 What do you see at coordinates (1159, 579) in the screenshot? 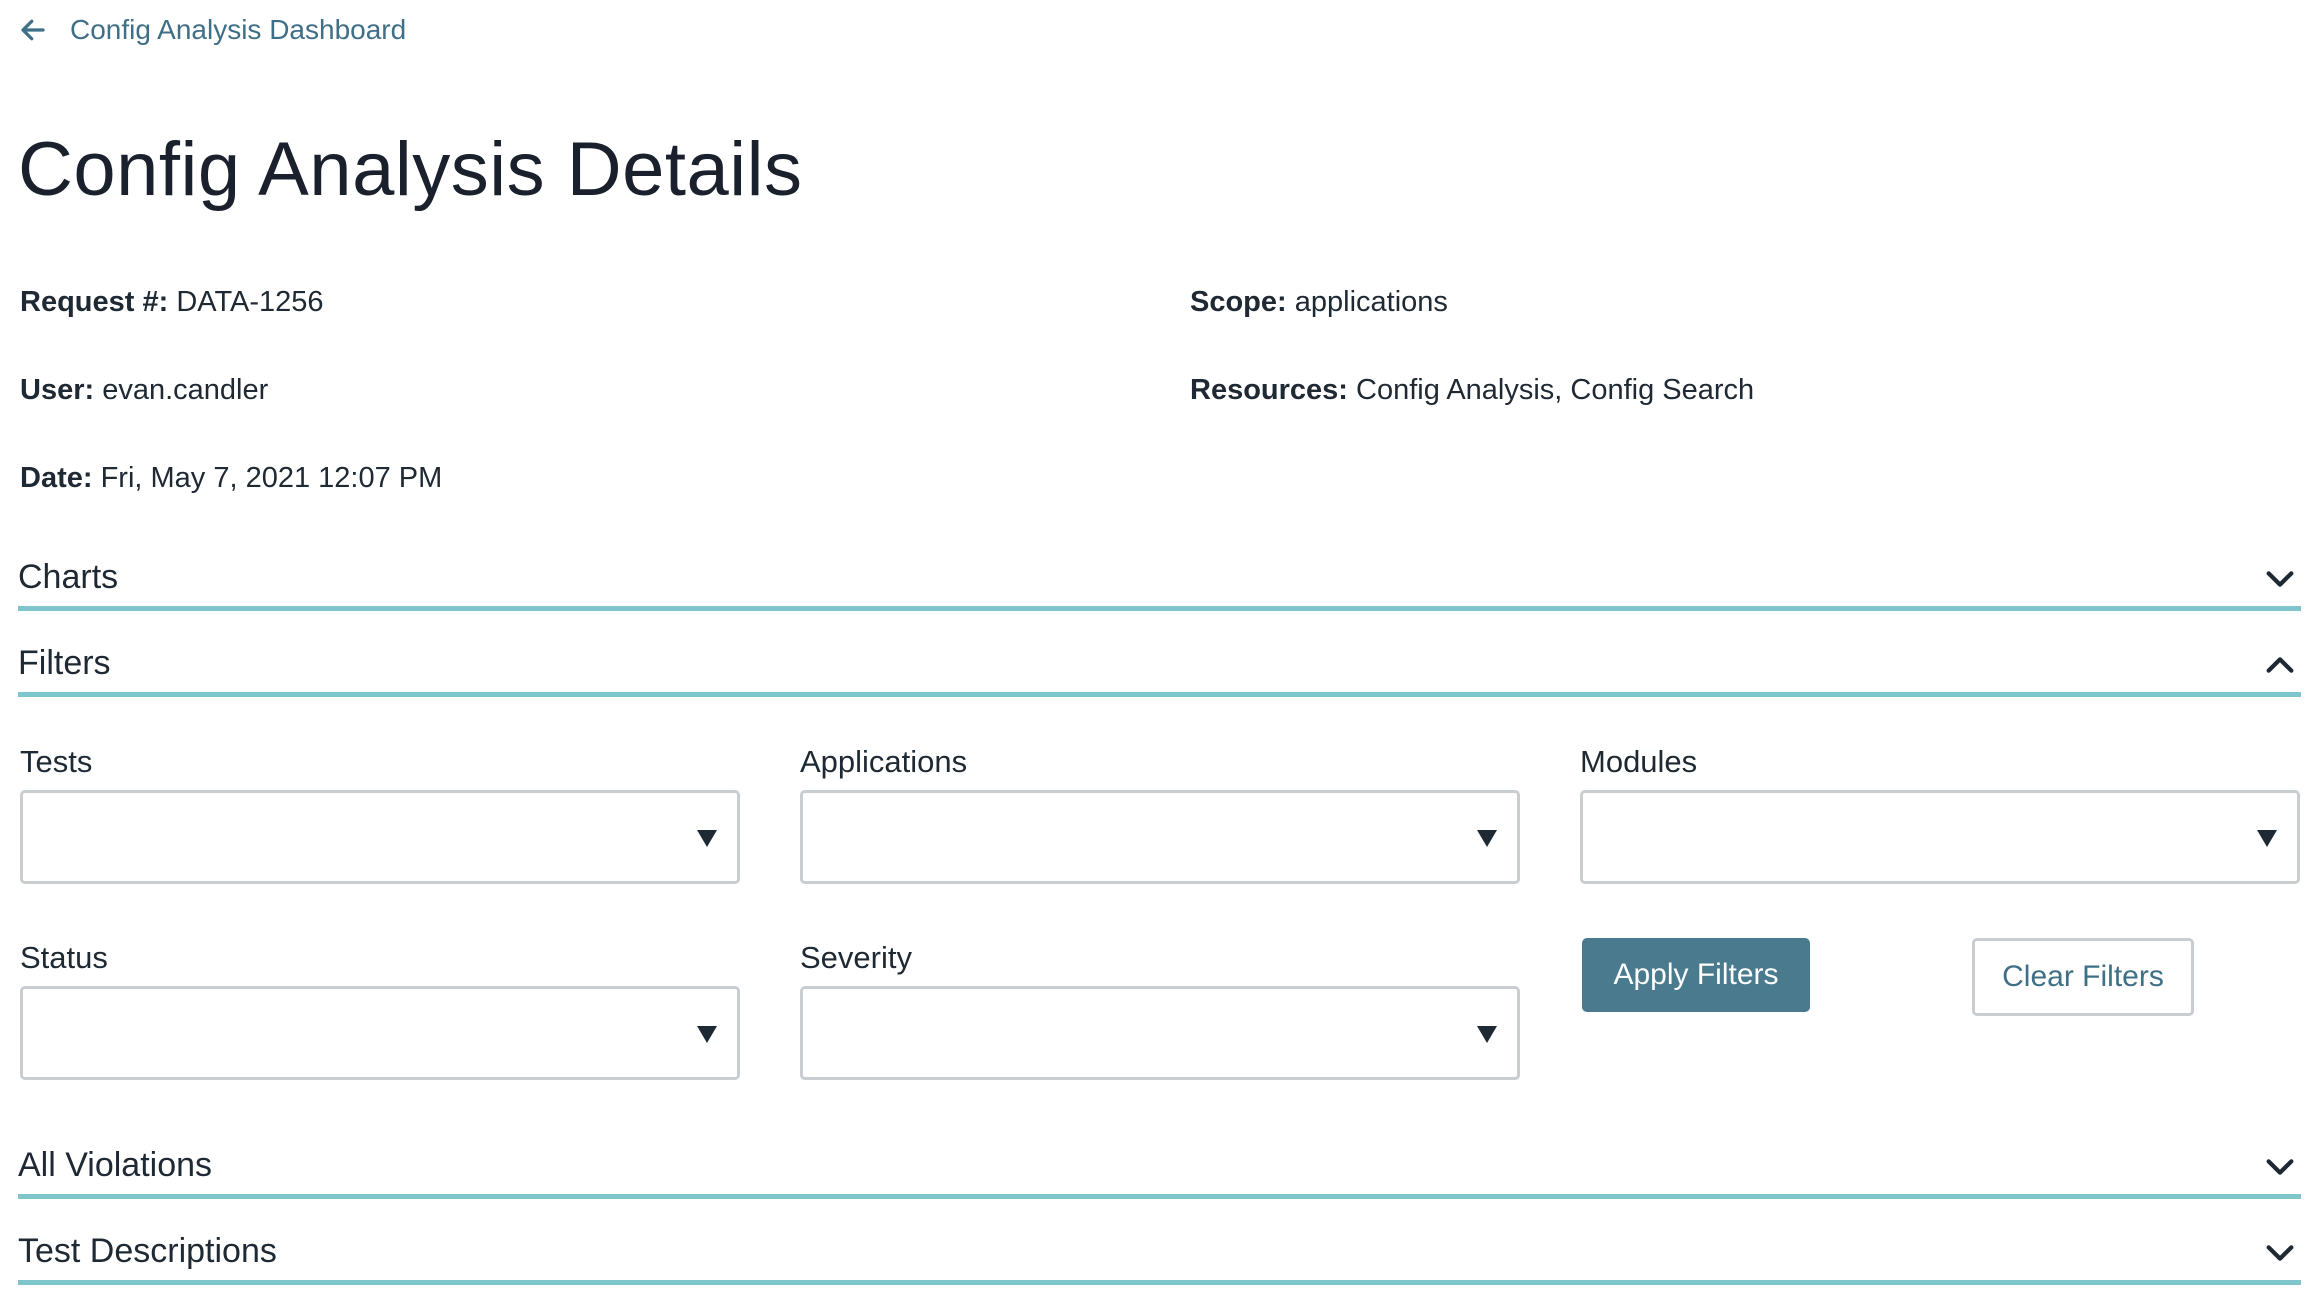
I see `section-charts-header: Charts` at bounding box center [1159, 579].